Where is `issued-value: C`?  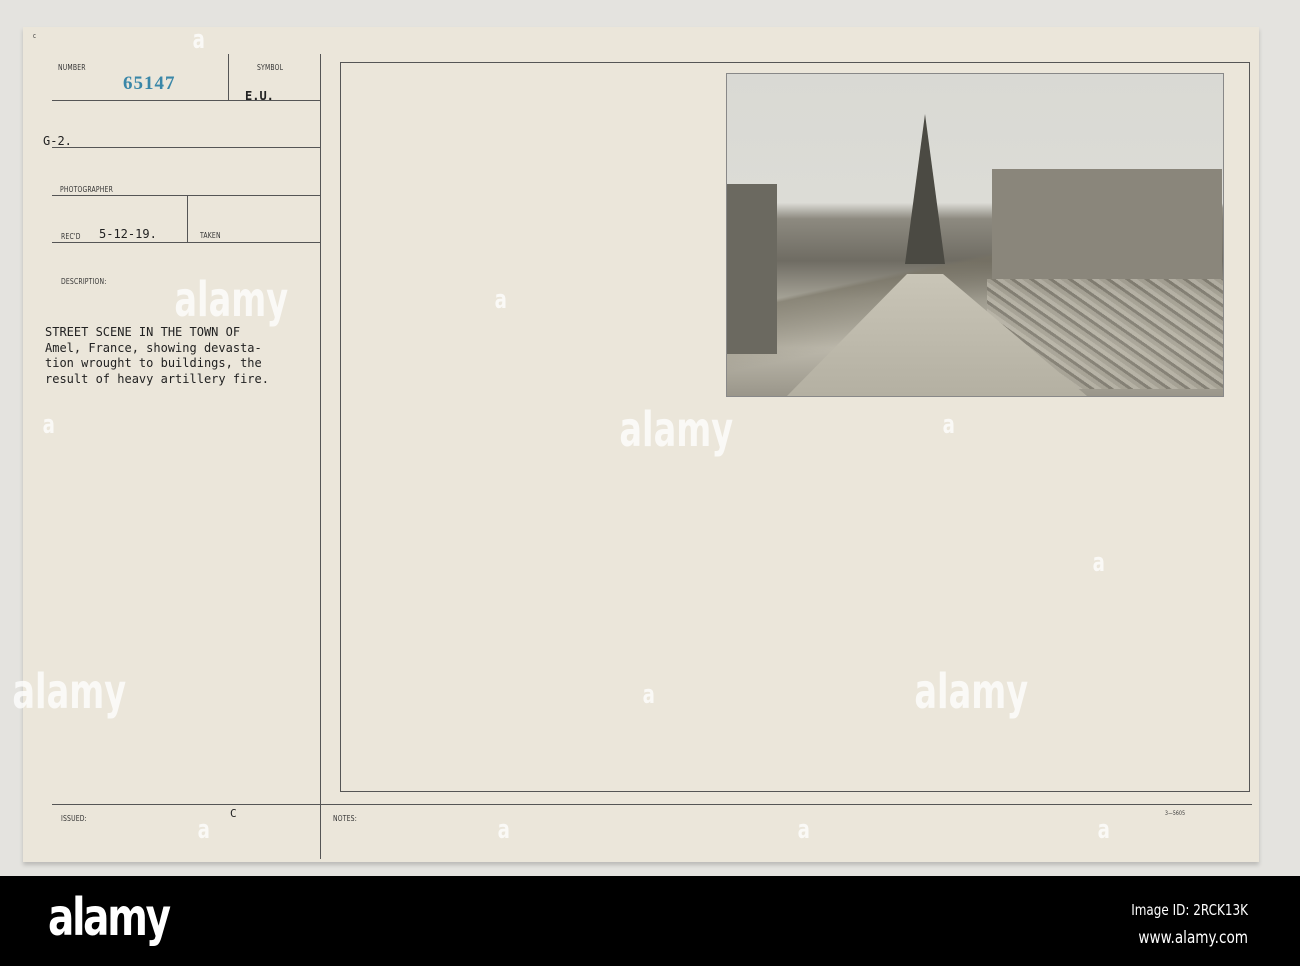
issued-value: C is located at coordinates (233, 813).